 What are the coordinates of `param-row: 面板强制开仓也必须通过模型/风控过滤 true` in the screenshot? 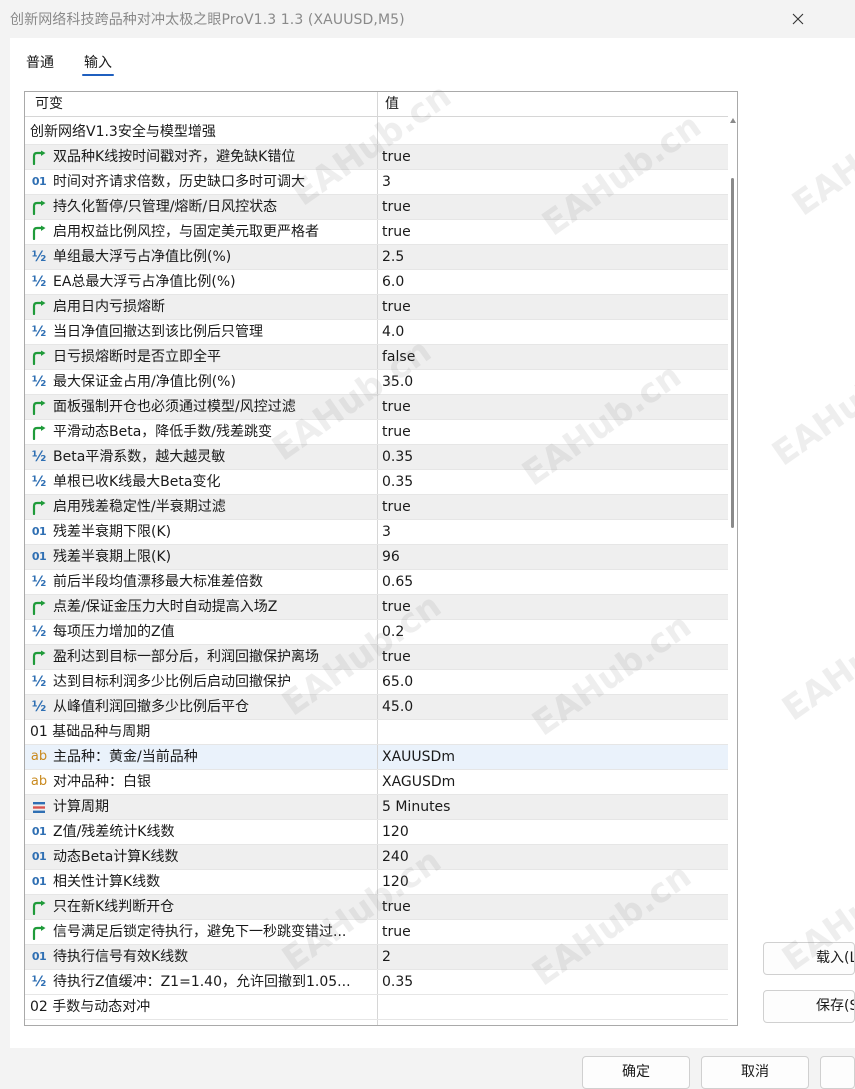 It's located at (376, 407).